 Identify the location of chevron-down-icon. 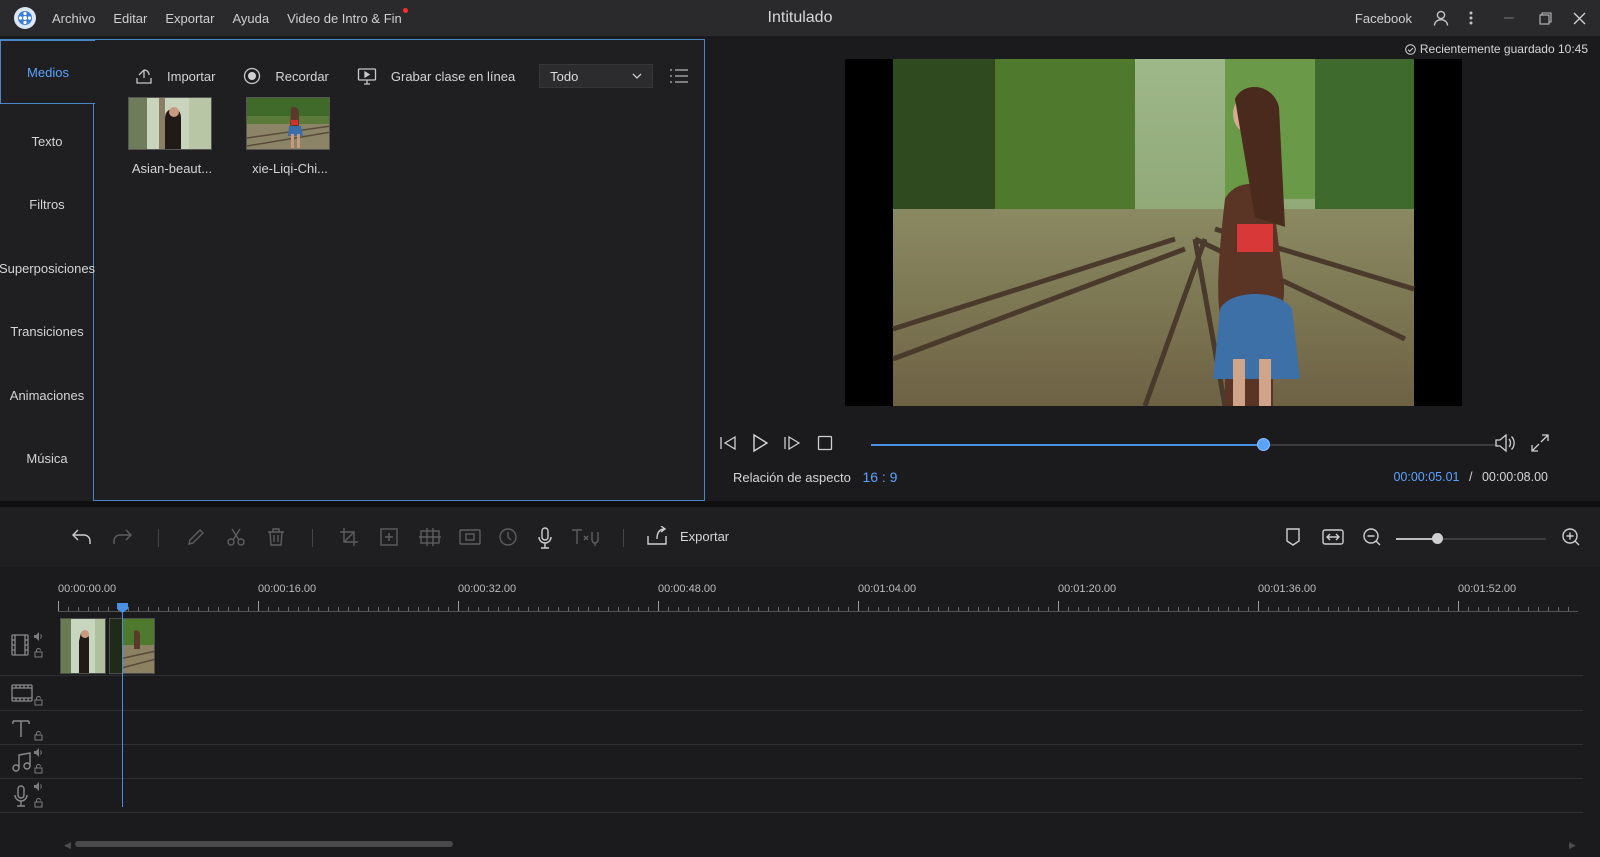
(637, 76).